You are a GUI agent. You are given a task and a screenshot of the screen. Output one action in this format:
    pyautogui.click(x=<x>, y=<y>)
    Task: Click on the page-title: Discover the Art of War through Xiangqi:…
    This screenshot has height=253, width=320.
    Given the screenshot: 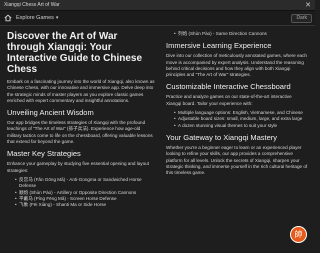 What is the action you would take?
    pyautogui.click(x=75, y=53)
    